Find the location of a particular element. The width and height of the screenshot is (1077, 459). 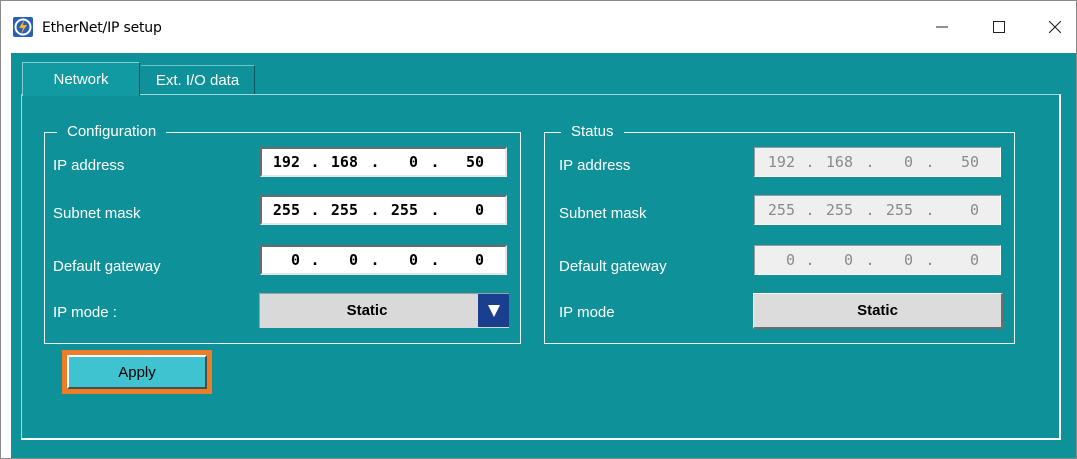

config-ip-address-label: IP address is located at coordinates (89, 165).